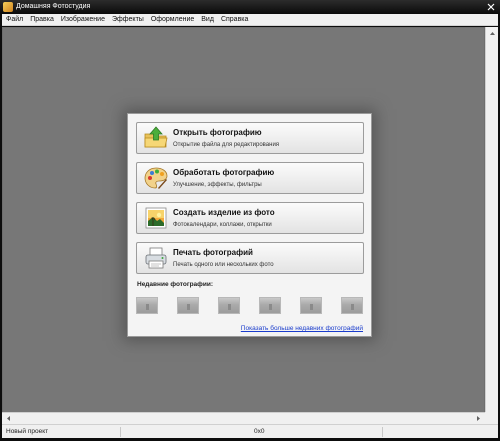 This screenshot has width=500, height=441. What do you see at coordinates (224, 212) in the screenshot?
I see `create-product-title: Создать изделие из фото` at bounding box center [224, 212].